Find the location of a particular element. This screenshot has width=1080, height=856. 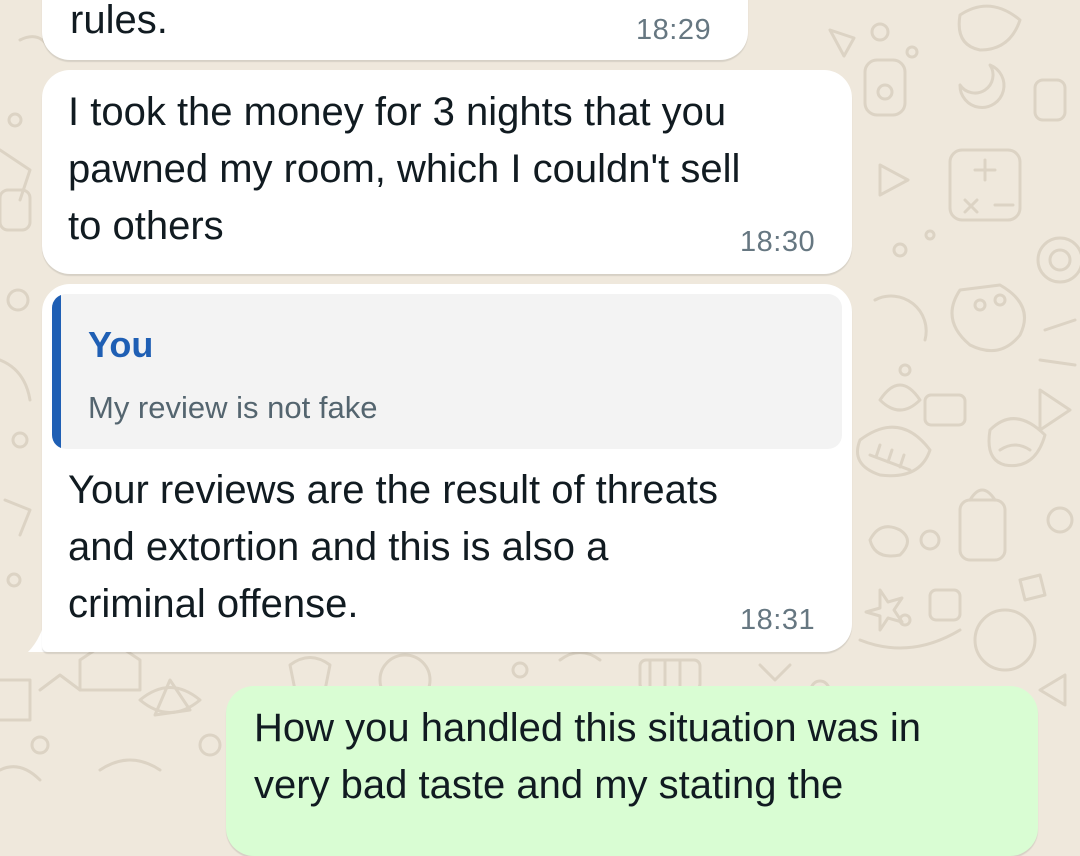

quote-accent-bar is located at coordinates (56, 371).